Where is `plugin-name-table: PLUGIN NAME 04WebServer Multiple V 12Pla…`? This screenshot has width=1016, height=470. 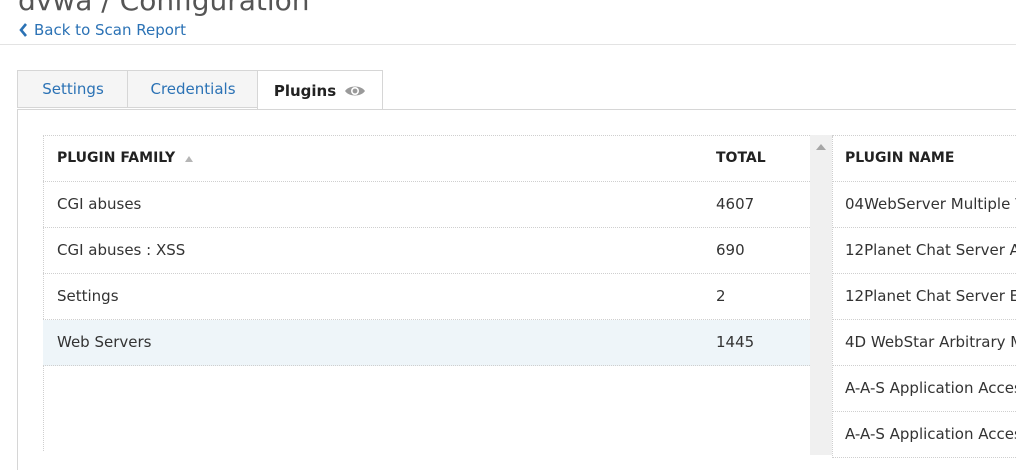
plugin-name-table: PLUGIN NAME 04WebServer Multiple V 12Pla… is located at coordinates (924, 296).